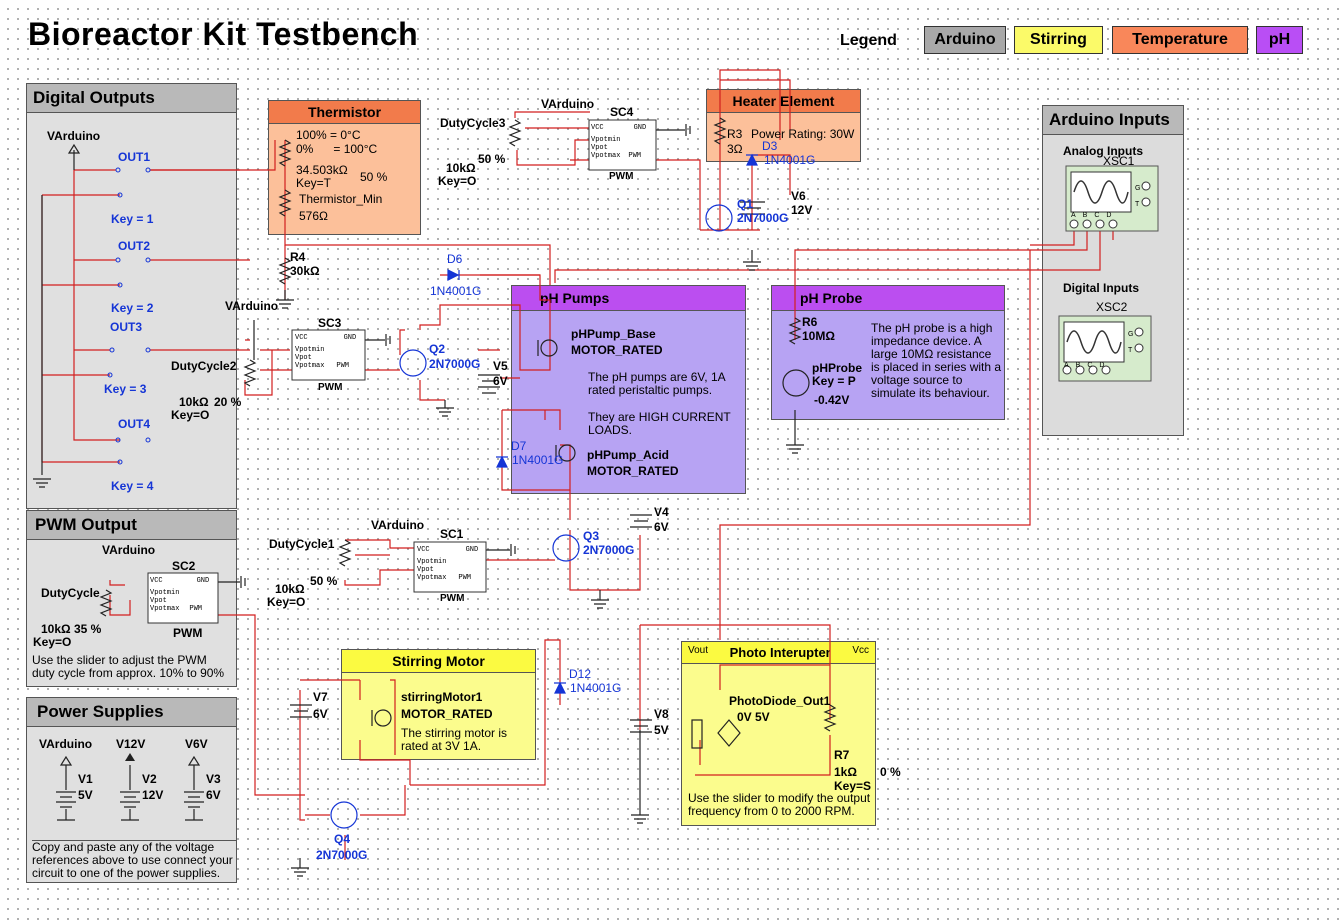 The height and width of the screenshot is (922, 1342). I want to click on digital-outputs-title: Digital Outputs, so click(131, 98).